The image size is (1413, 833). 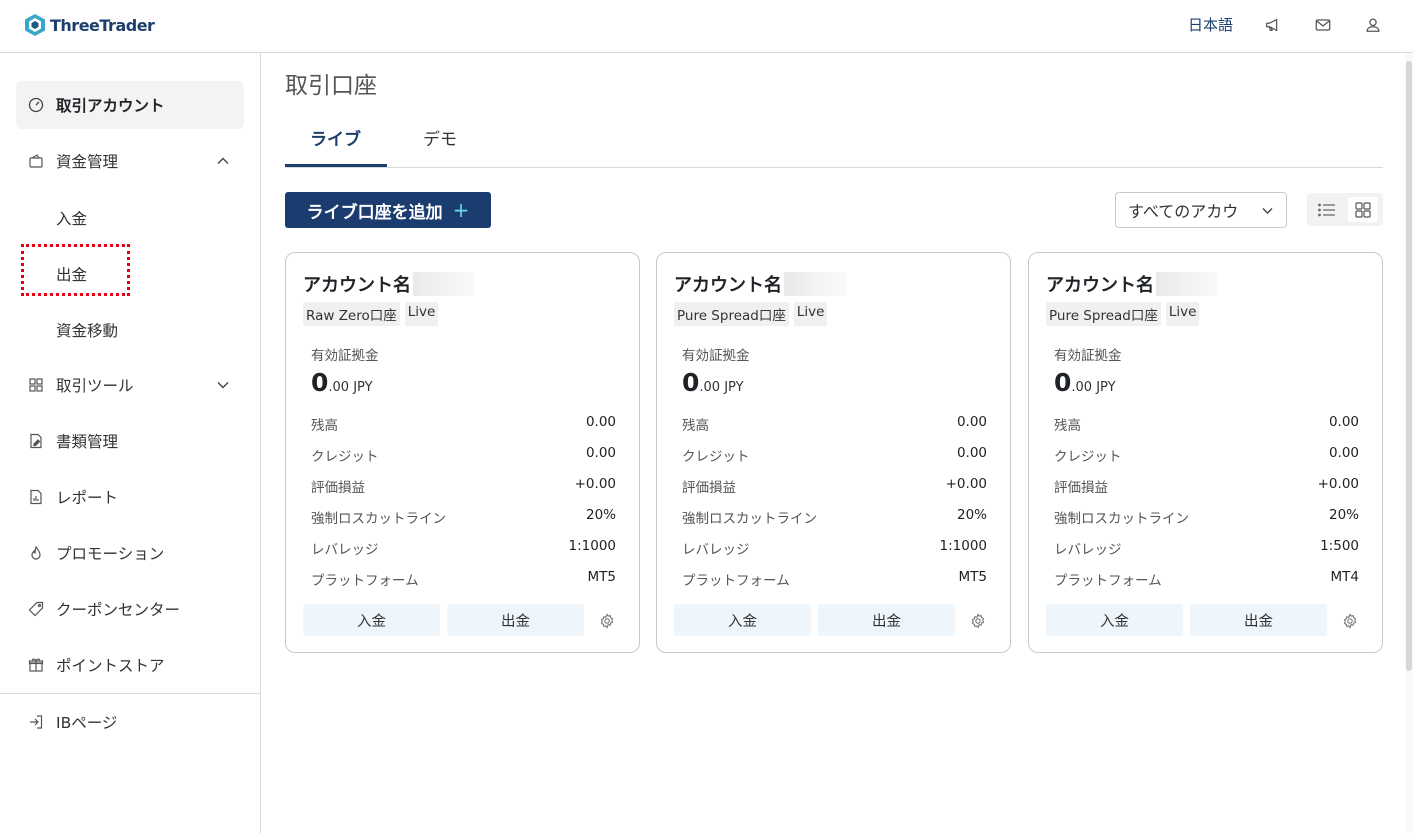 I want to click on active-tab-indicator, so click(x=336, y=165).